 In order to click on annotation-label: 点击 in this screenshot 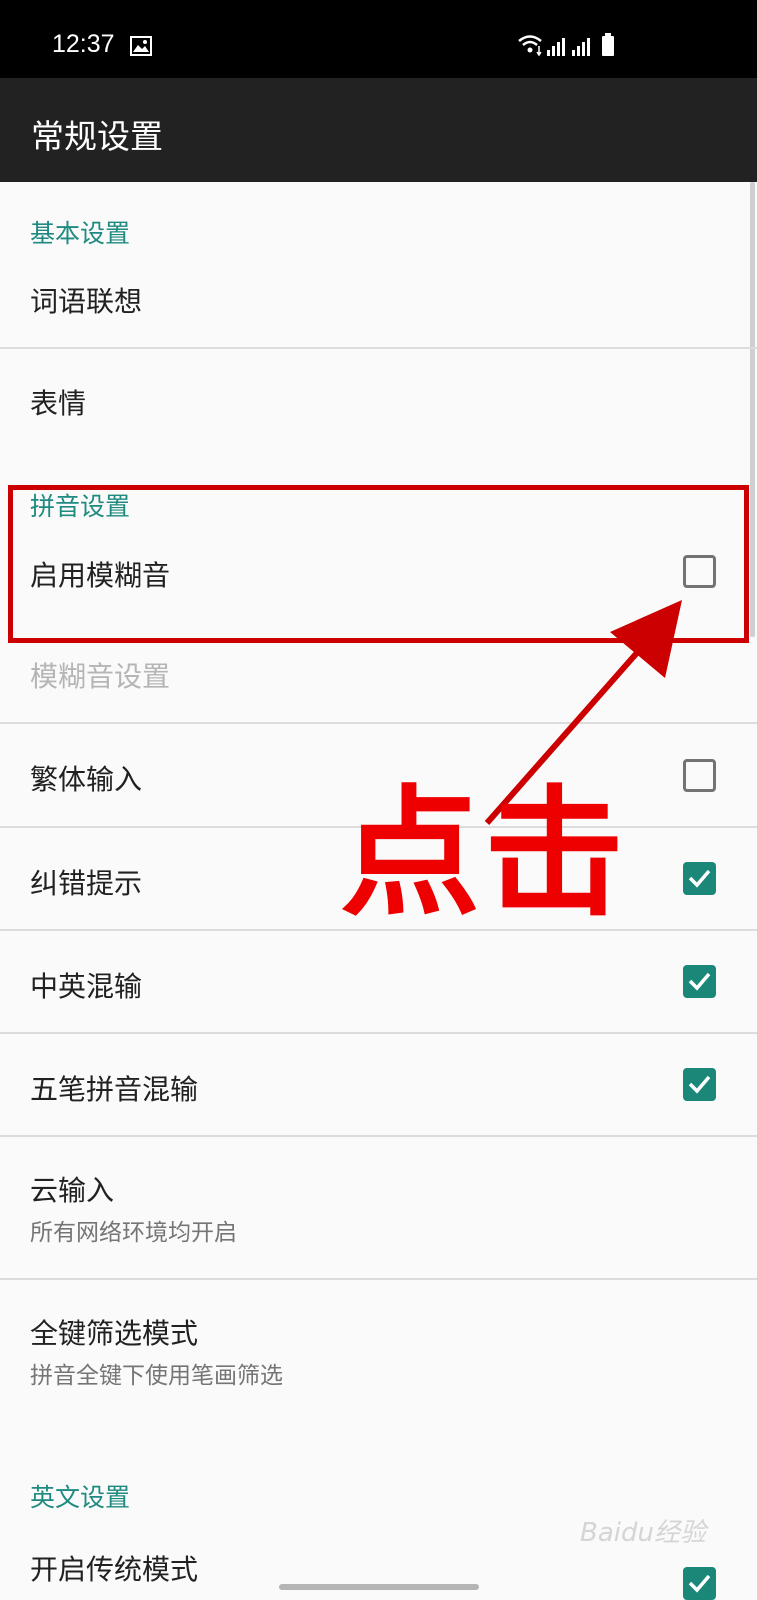, I will do `click(484, 854)`.